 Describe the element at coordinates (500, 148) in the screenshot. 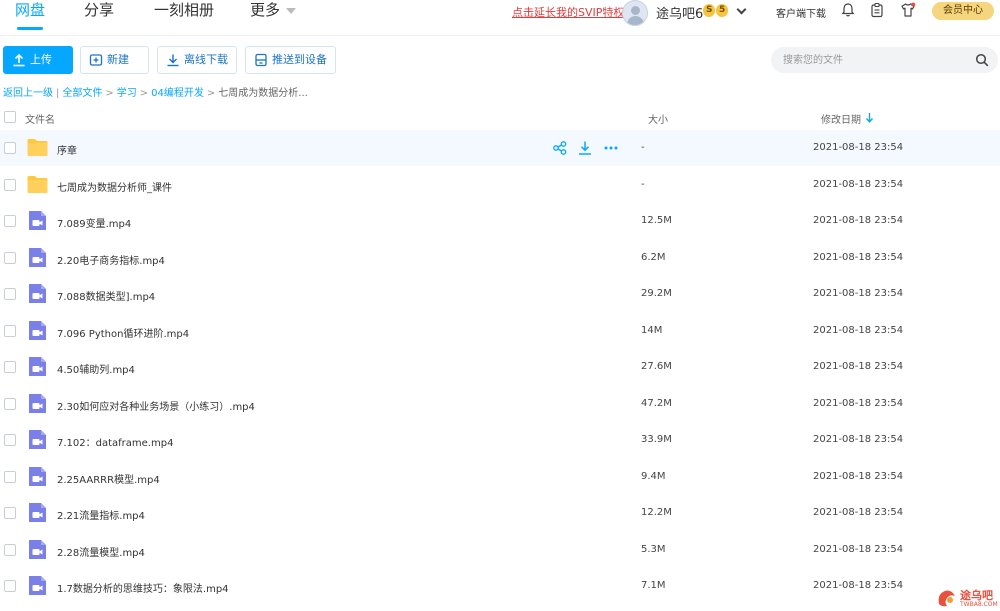

I see `folder-row: 序章 - 2021-08-18 23:54` at that location.